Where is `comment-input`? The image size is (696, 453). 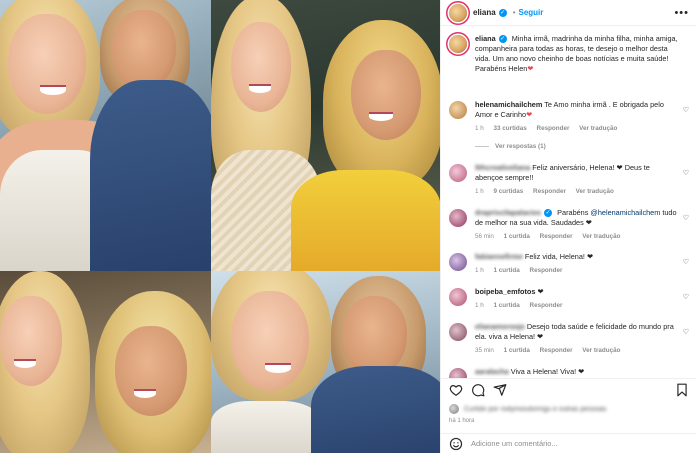 comment-input is located at coordinates (561, 443).